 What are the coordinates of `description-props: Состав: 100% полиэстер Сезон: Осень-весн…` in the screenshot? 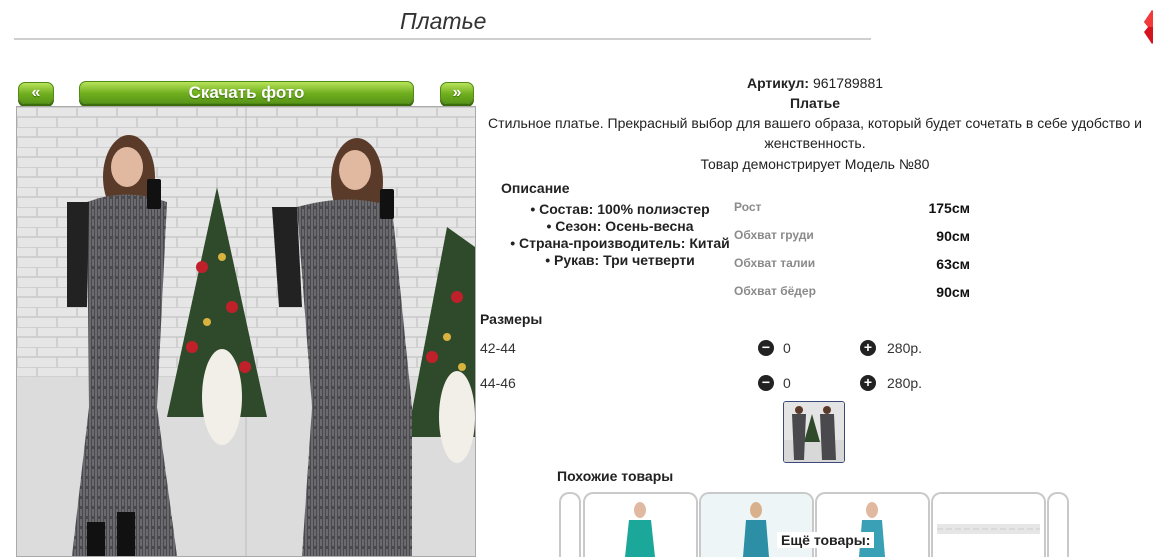 It's located at (620, 235).